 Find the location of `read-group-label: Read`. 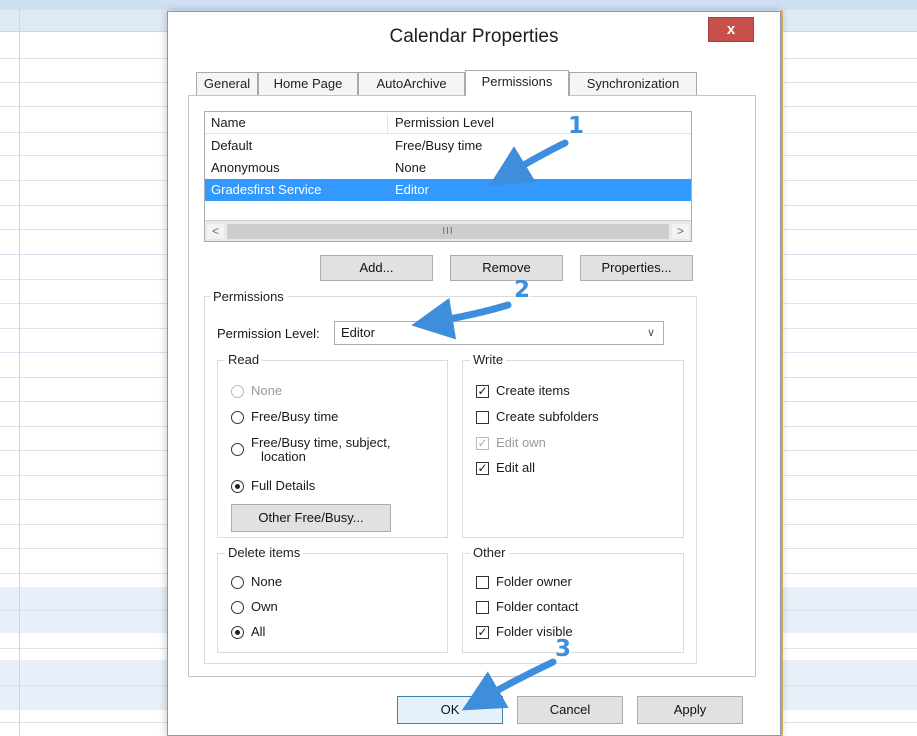

read-group-label: Read is located at coordinates (244, 359).